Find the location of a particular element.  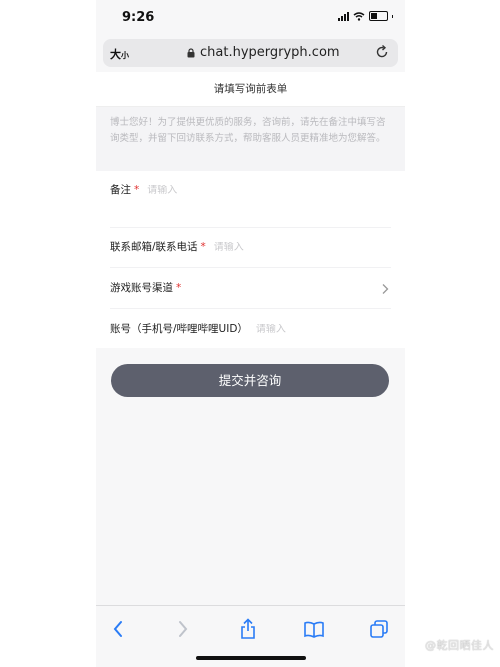

back-button is located at coordinates (118, 629).